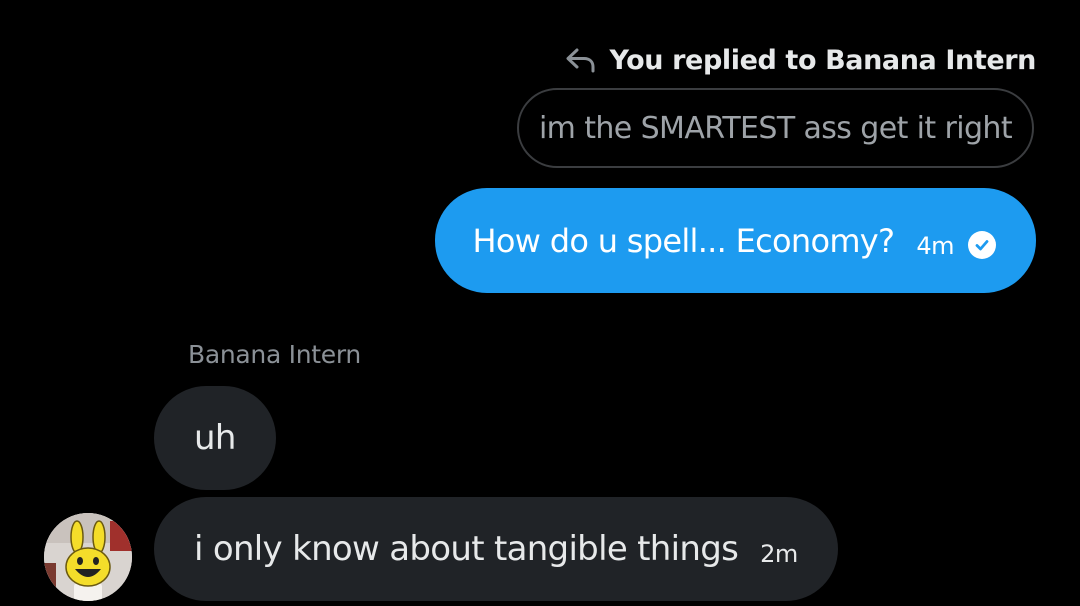  I want to click on received-message-bubble: uh, so click(215, 438).